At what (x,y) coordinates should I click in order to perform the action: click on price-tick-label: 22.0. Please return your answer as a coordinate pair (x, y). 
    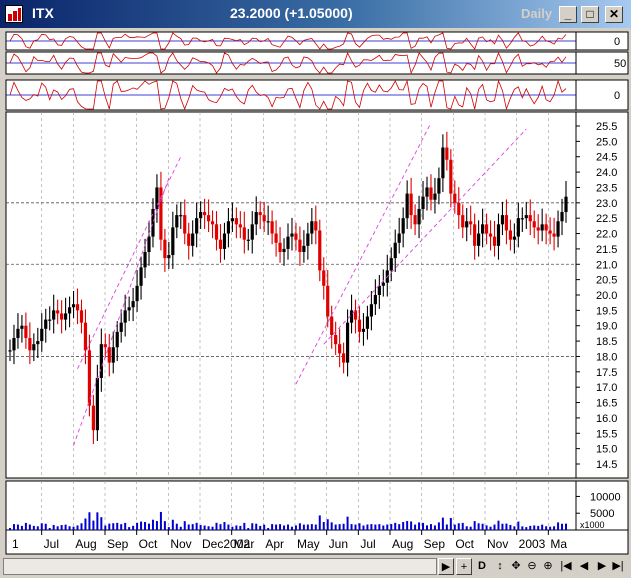
    Looking at the image, I should click on (606, 235).